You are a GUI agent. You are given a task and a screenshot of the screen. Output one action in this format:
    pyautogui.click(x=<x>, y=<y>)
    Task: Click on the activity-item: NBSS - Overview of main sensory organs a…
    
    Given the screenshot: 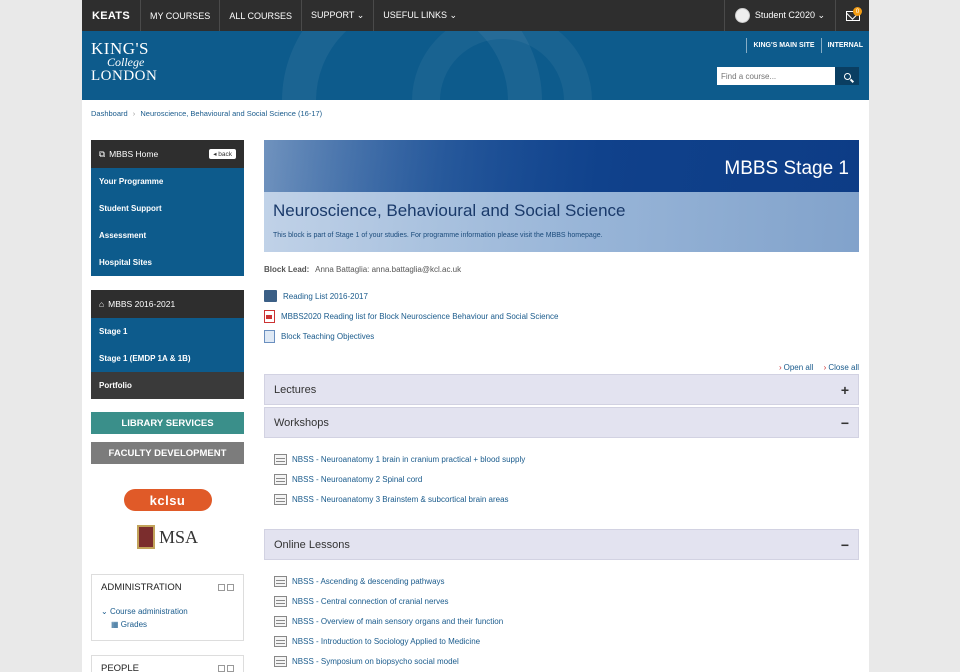 What is the action you would take?
    pyautogui.click(x=561, y=621)
    